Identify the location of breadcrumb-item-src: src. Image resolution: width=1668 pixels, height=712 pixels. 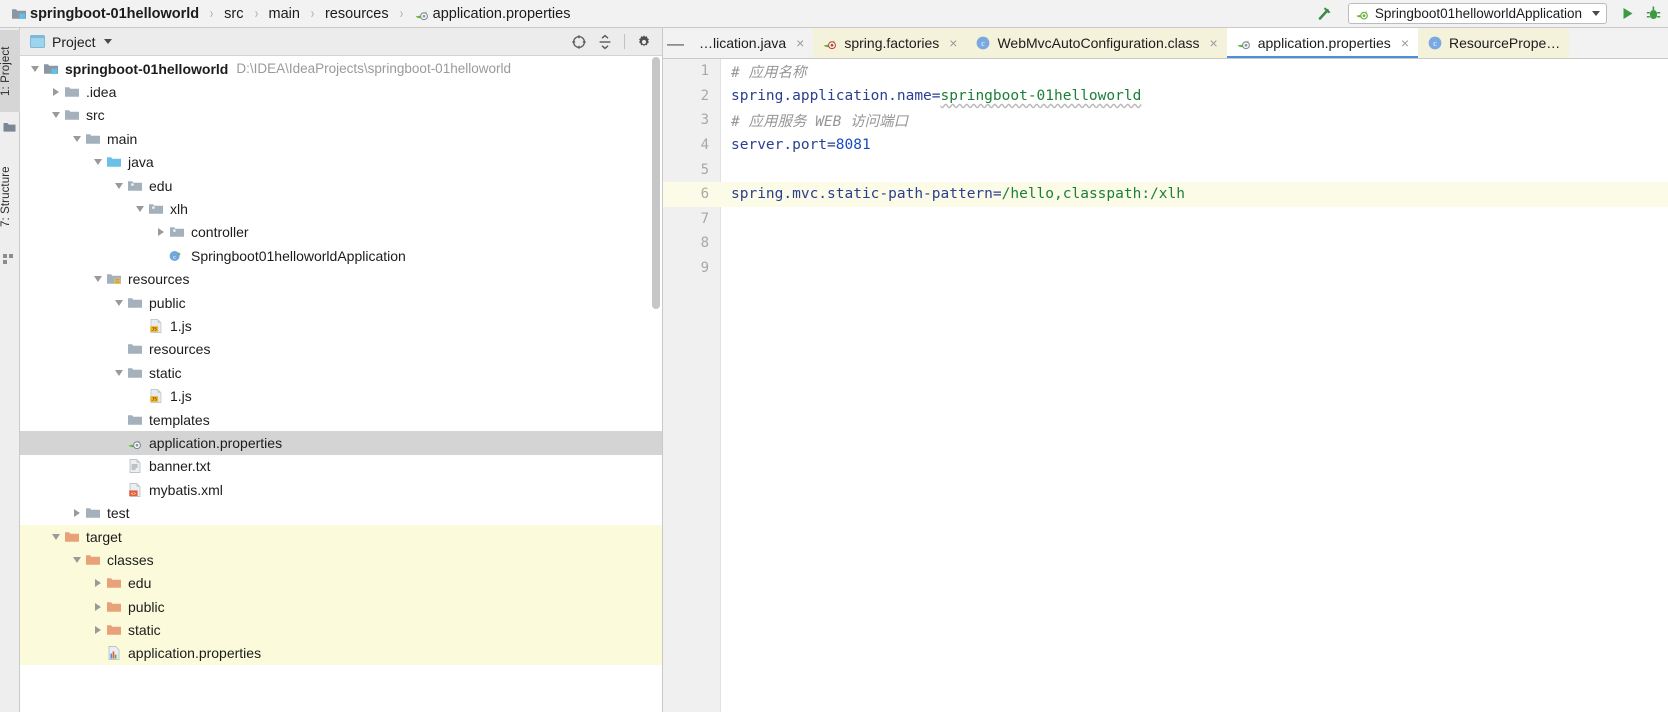
(233, 13).